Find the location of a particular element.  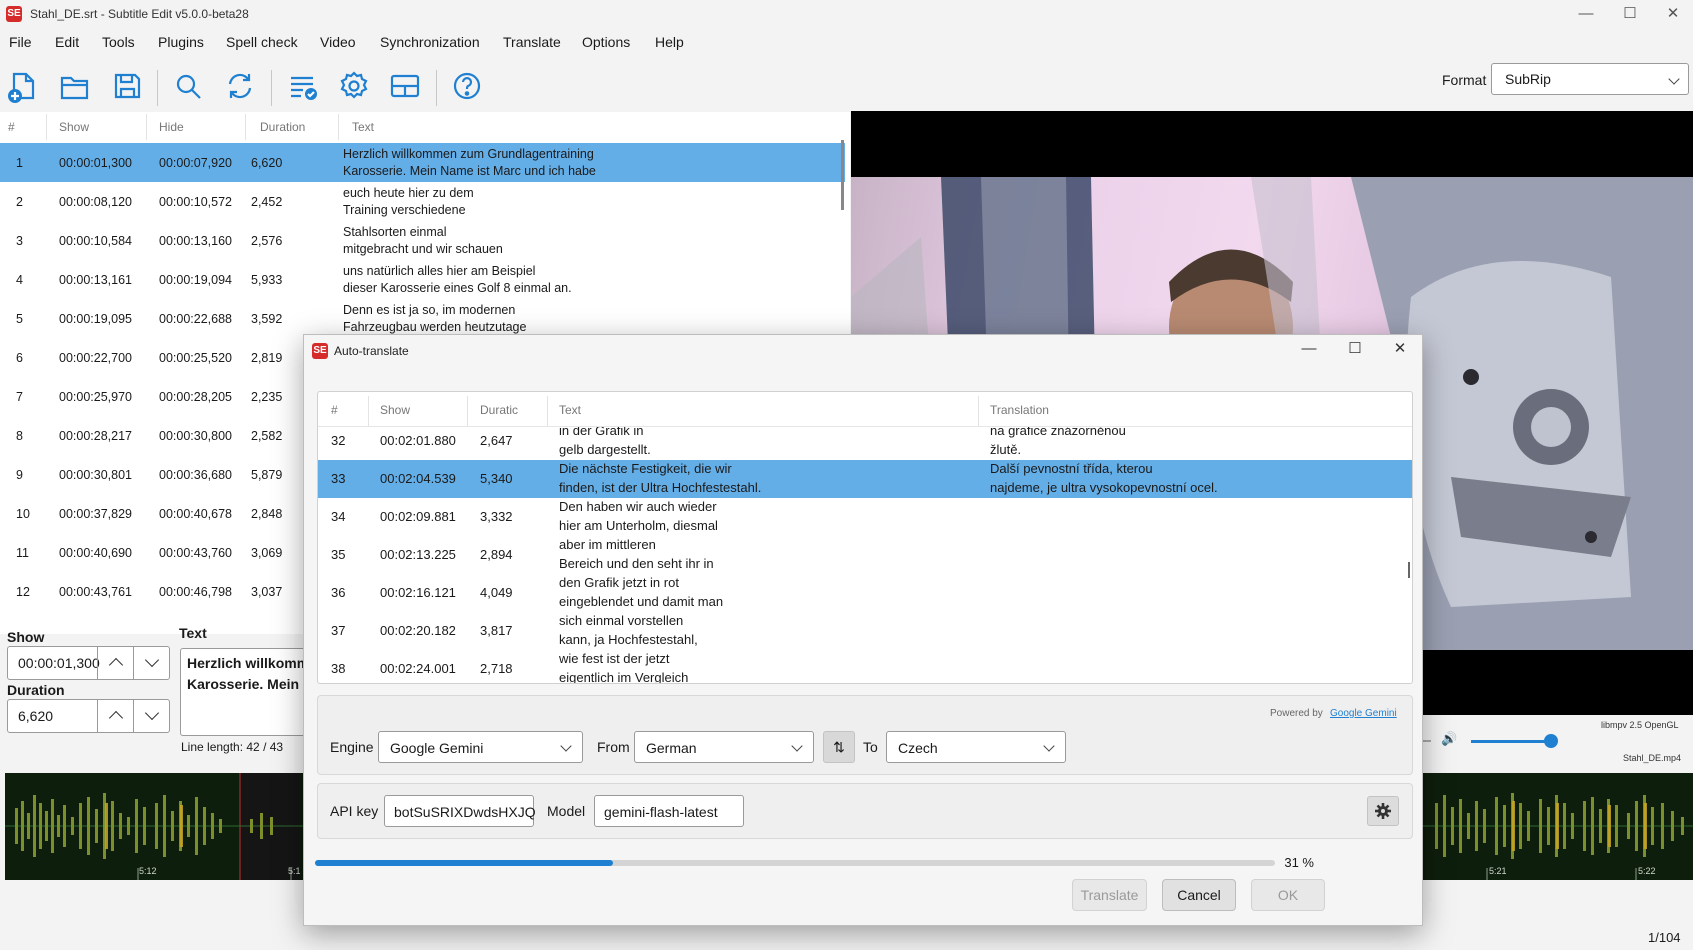

menu-plugins: Plugins is located at coordinates (181, 42).